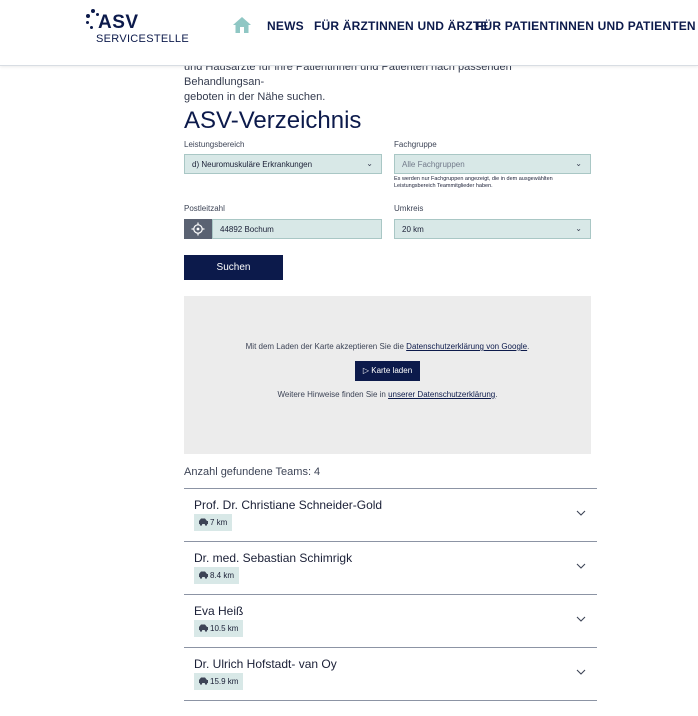 The image size is (698, 716). I want to click on result-name: Dr. Ulrich Hofstadt- van Oy, so click(265, 664).